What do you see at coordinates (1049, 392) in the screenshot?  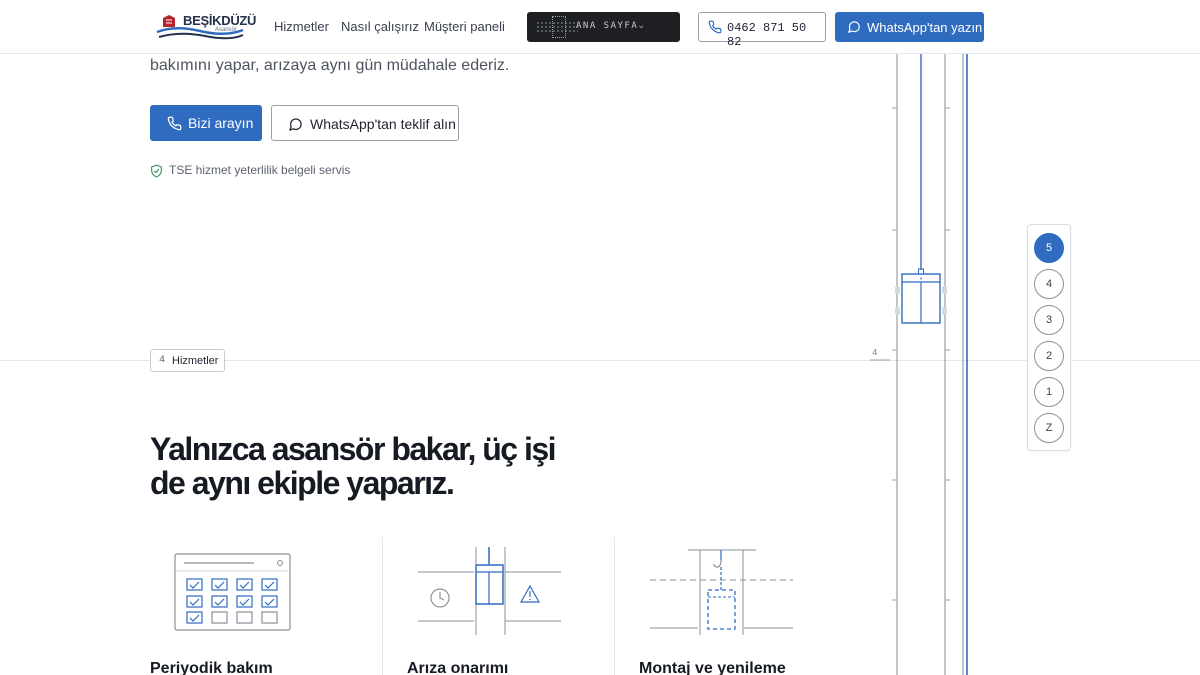 I see `floor-button-1: 1` at bounding box center [1049, 392].